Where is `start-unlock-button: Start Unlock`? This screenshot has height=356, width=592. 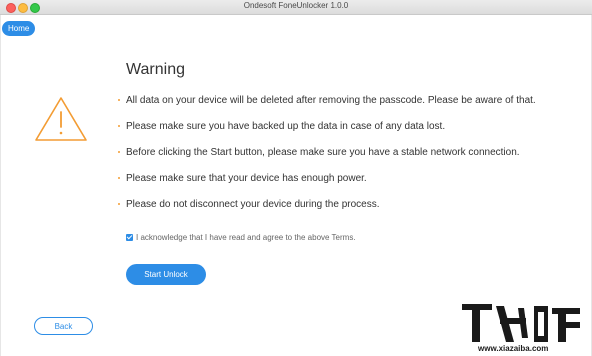 start-unlock-button: Start Unlock is located at coordinates (166, 274).